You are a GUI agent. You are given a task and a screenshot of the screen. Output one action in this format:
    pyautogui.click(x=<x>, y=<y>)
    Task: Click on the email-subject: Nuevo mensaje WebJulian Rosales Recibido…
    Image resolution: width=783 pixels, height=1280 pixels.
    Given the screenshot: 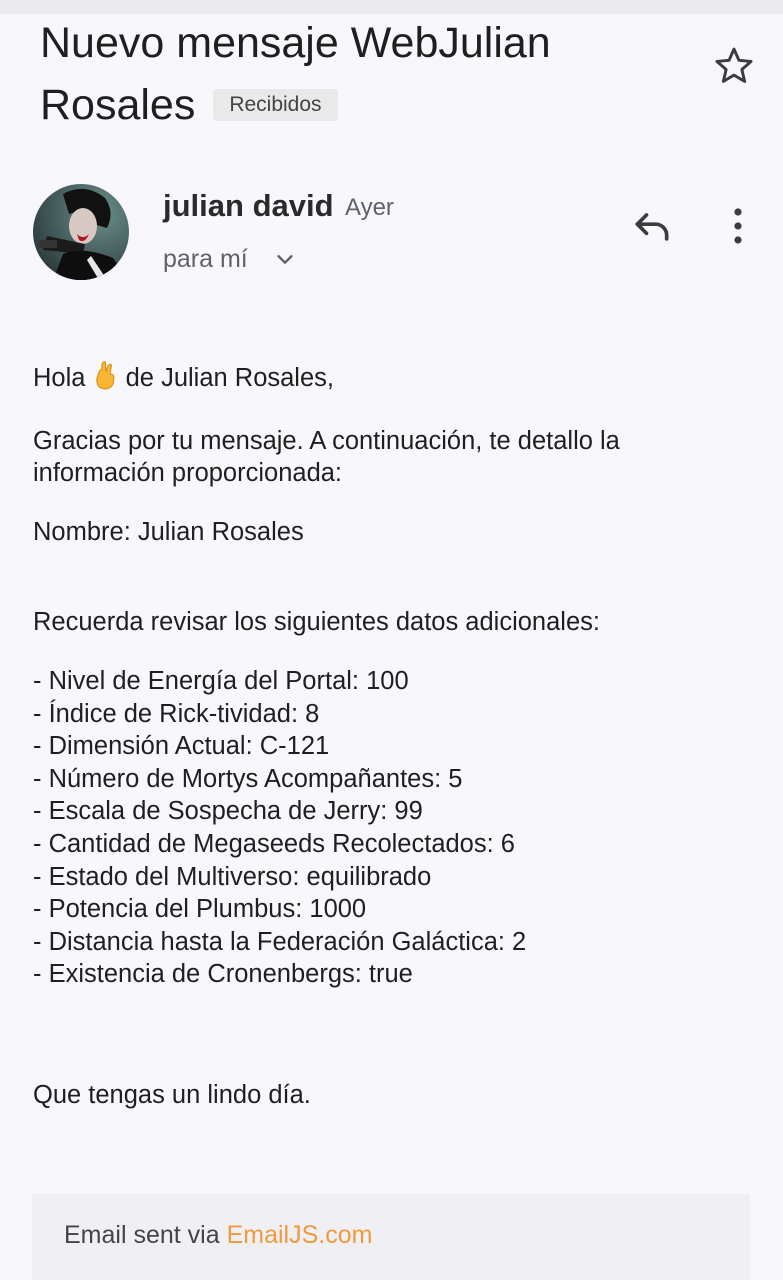 What is the action you would take?
    pyautogui.click(x=350, y=74)
    